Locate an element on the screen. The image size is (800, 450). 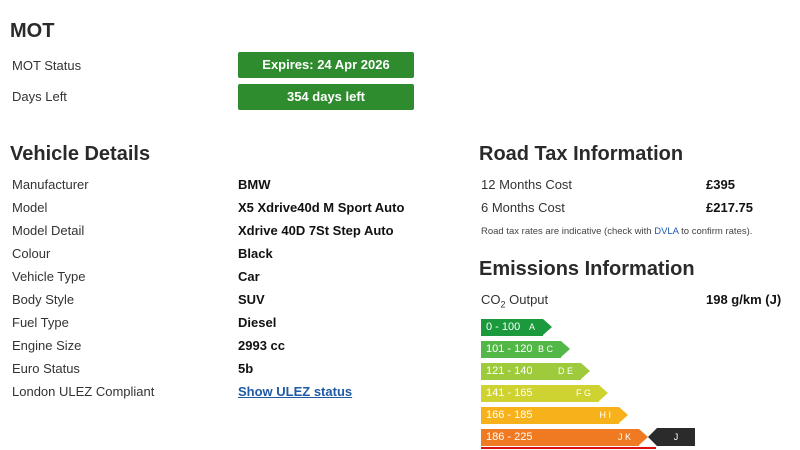
model-detail-value: Xdrive 40D 7St Step Auto is located at coordinates (316, 230).